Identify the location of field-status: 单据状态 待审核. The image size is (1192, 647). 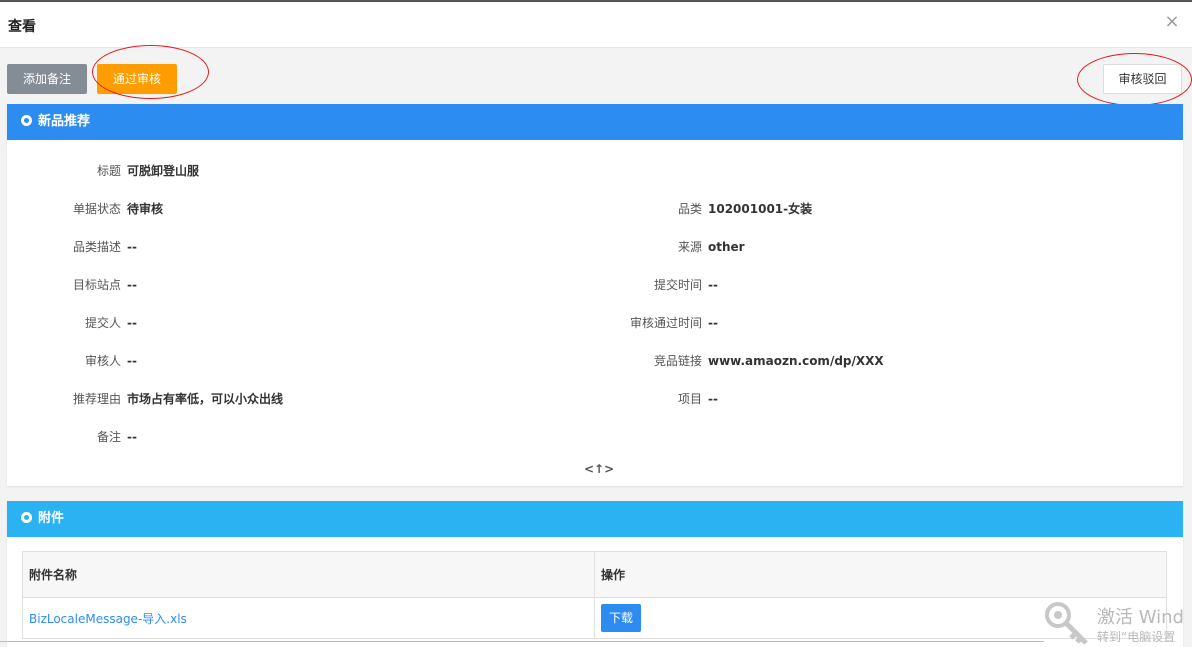
(307, 209).